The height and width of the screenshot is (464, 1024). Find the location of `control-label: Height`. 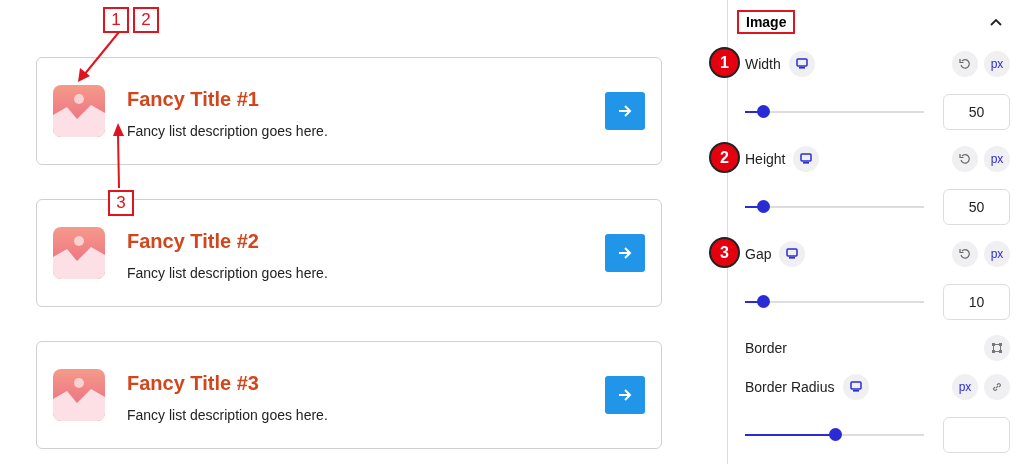

control-label: Height is located at coordinates (765, 159).